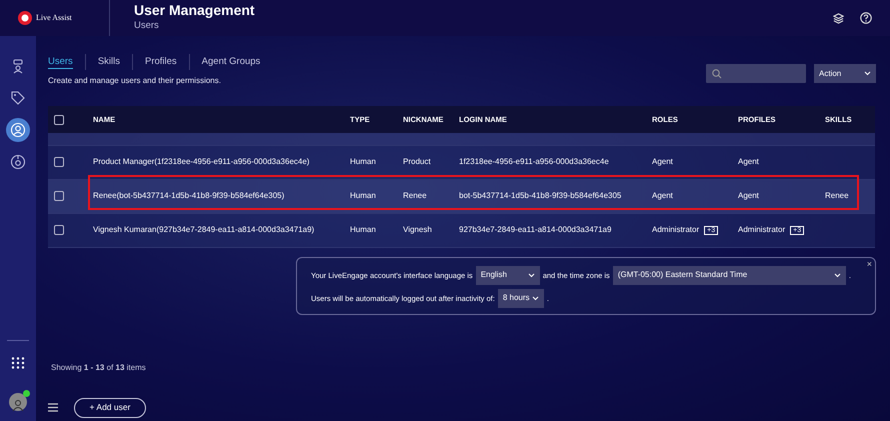  I want to click on search-field, so click(756, 73).